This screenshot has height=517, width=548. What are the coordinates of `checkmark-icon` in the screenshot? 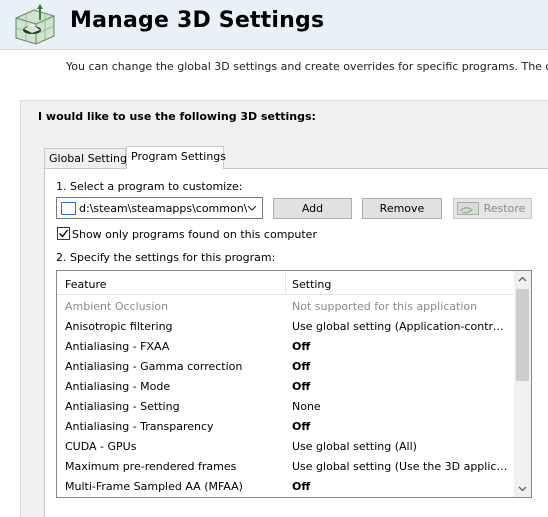 It's located at (64, 233).